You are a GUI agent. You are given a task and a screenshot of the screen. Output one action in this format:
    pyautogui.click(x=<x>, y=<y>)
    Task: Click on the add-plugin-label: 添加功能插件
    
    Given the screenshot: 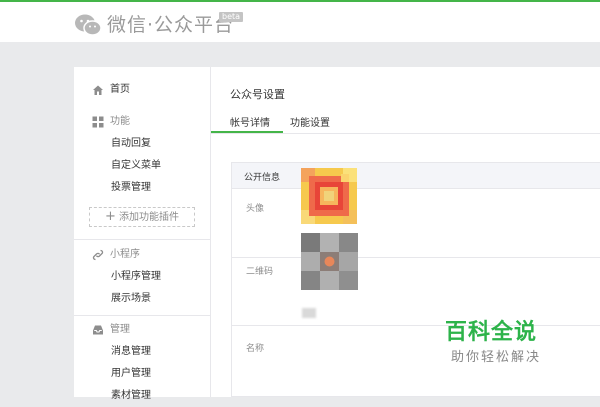 What is the action you would take?
    pyautogui.click(x=148, y=217)
    